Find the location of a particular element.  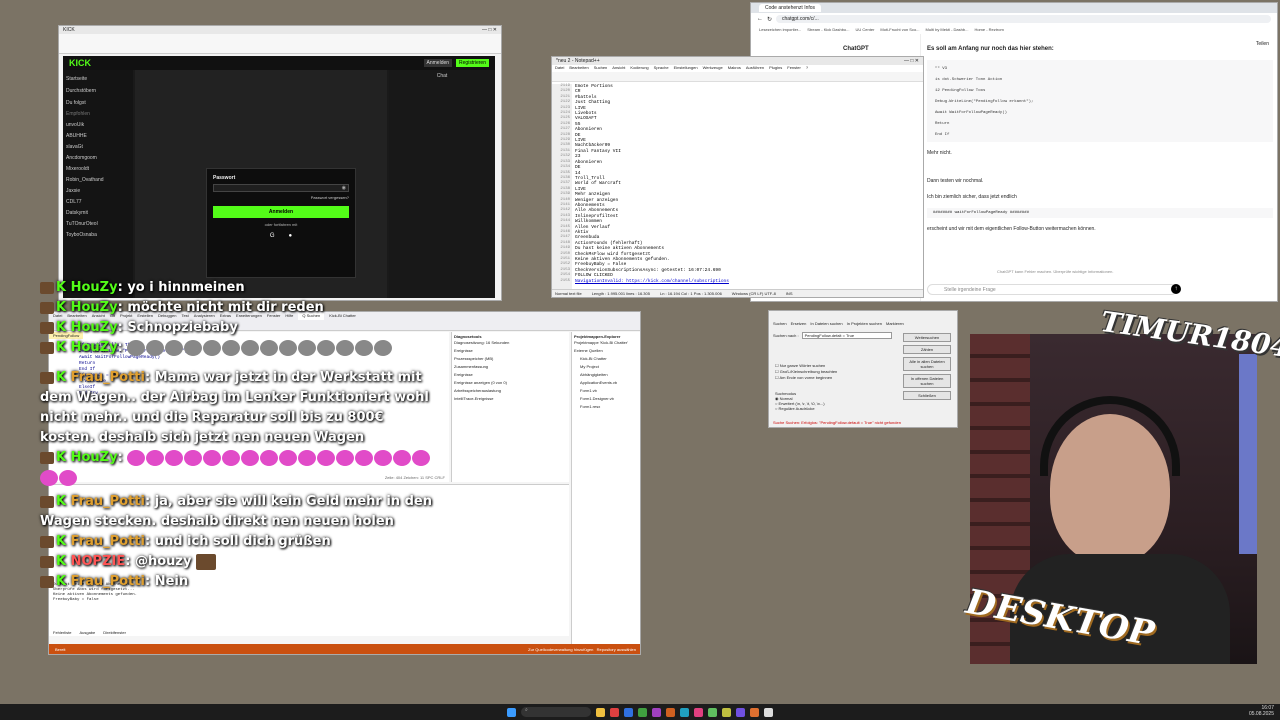

model-selector: ChatGPT is located at coordinates (856, 49).